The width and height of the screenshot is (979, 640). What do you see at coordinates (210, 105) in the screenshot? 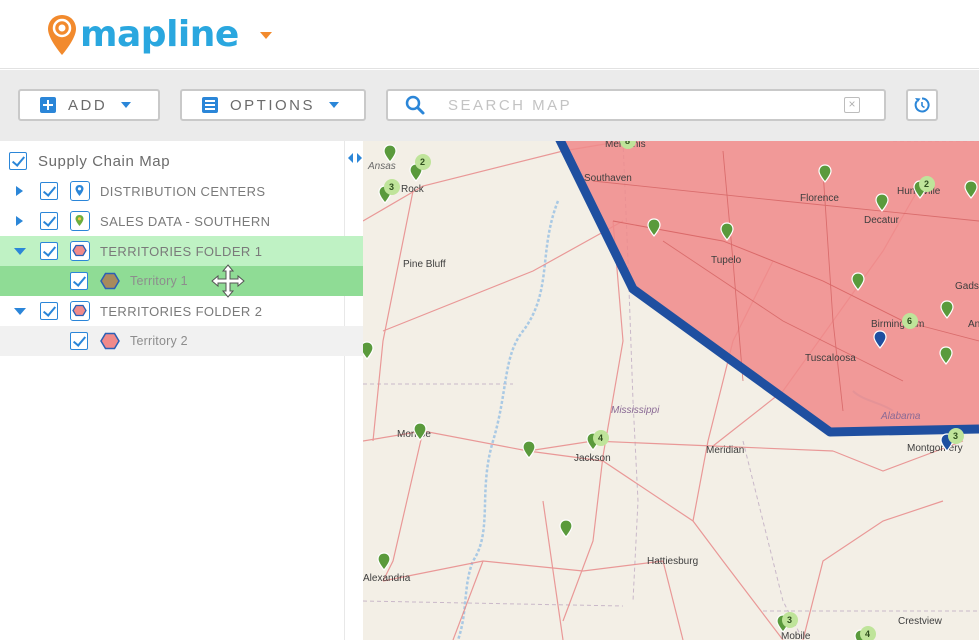
I see `list-icon` at bounding box center [210, 105].